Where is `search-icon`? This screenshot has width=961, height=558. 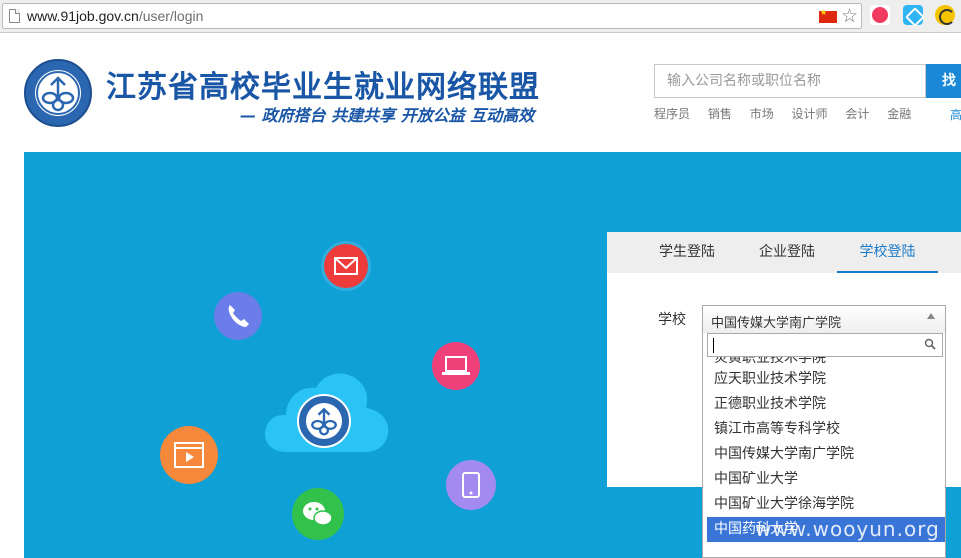 search-icon is located at coordinates (930, 344).